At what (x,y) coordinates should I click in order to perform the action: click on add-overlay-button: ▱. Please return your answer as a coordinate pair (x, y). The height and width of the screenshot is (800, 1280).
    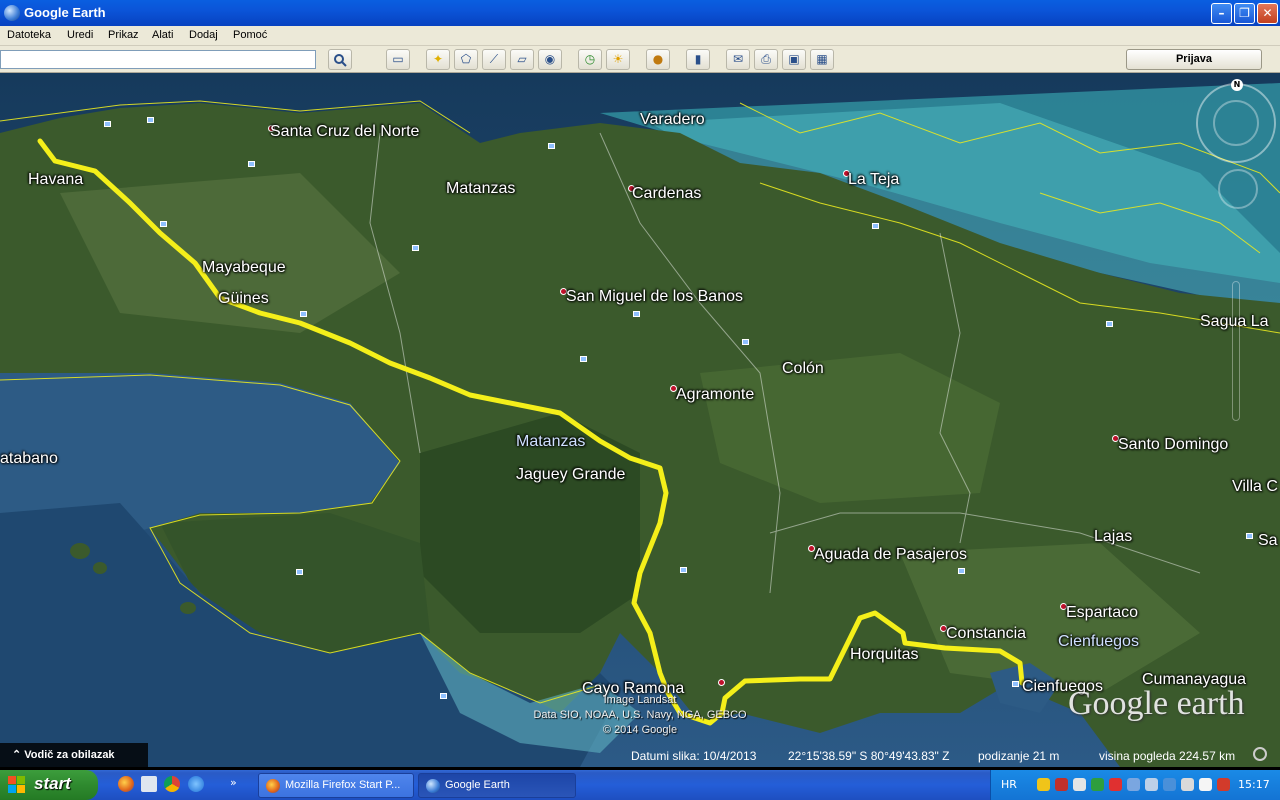
    Looking at the image, I should click on (522, 59).